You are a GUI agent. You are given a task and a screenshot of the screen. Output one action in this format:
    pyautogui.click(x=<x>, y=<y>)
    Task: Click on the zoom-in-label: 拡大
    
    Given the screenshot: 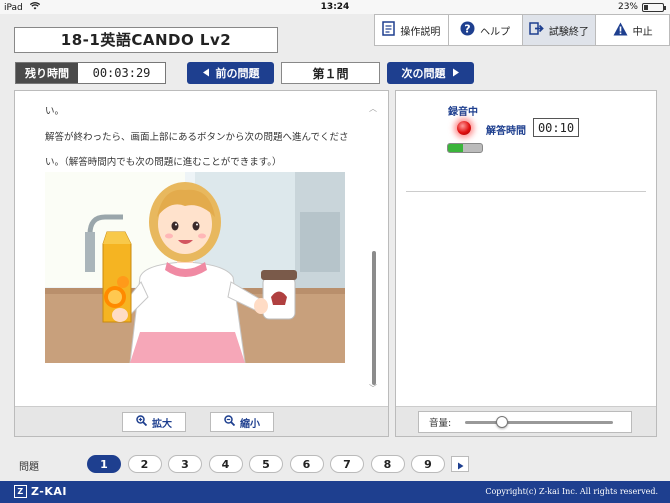 What is the action you would take?
    pyautogui.click(x=162, y=424)
    